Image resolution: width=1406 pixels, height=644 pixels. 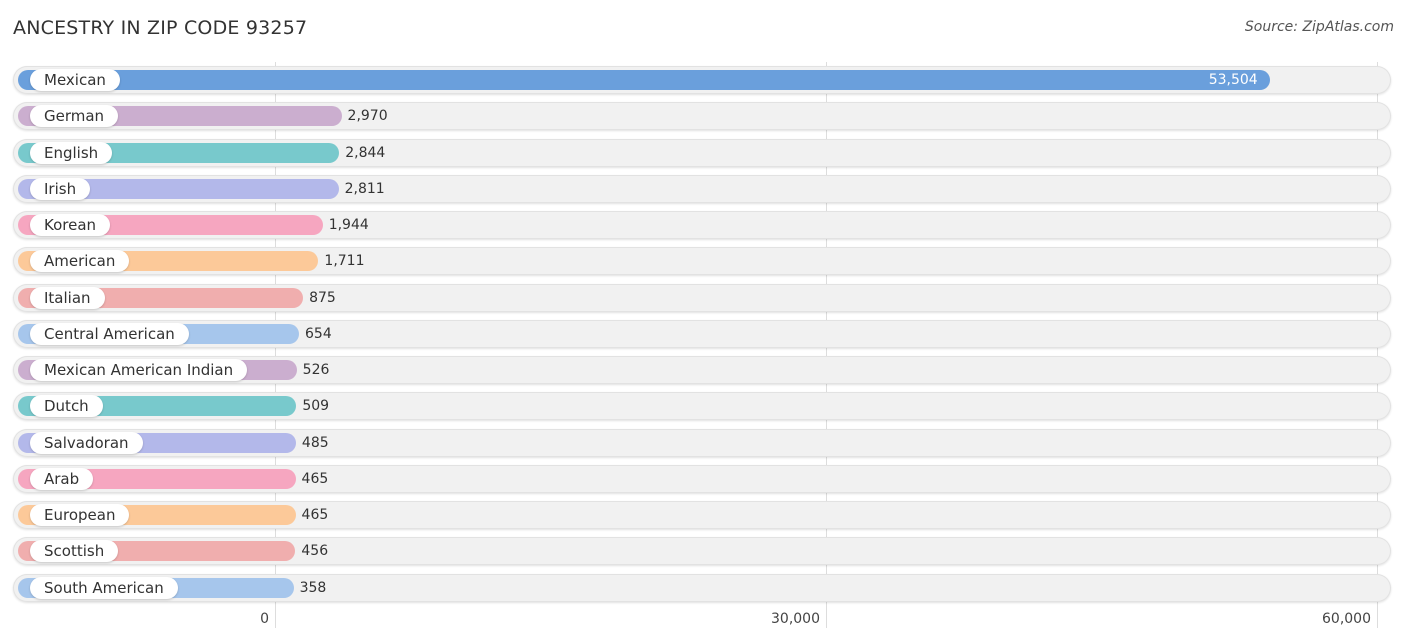 I want to click on category-label: South American, so click(x=104, y=587).